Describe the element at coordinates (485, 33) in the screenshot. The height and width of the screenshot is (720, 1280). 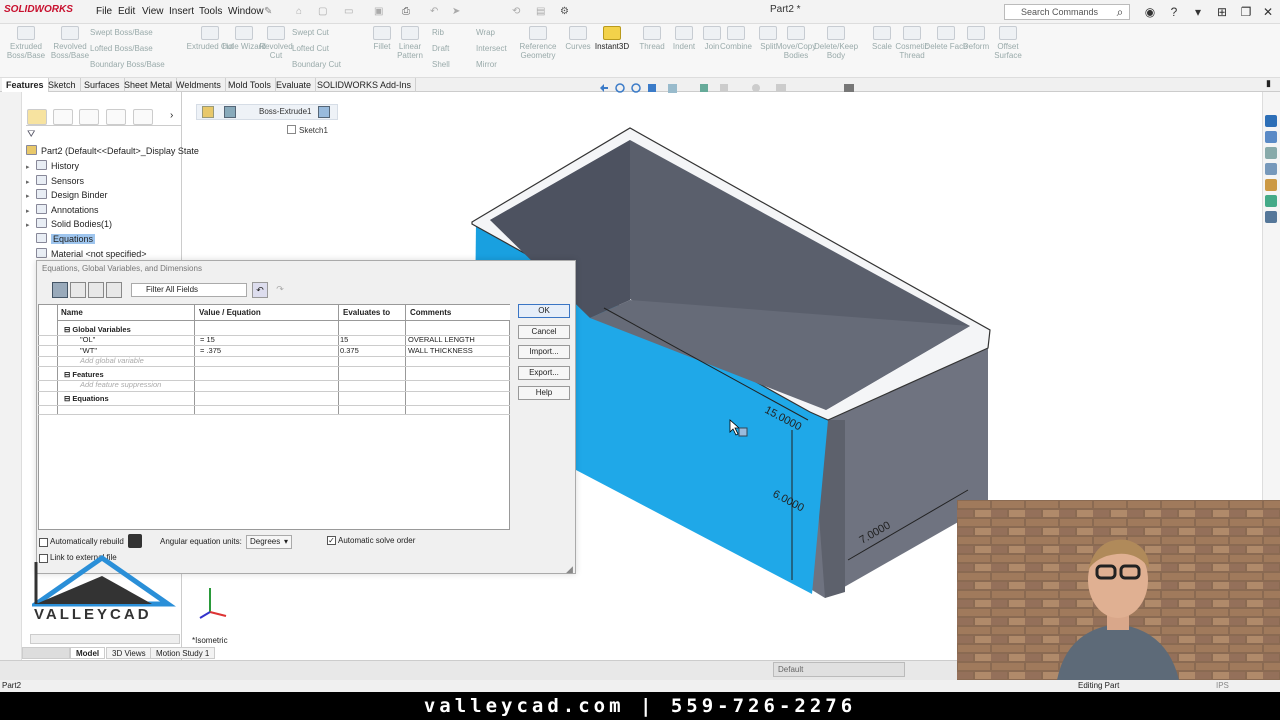
I see `wrap-tool: Wrap` at that location.